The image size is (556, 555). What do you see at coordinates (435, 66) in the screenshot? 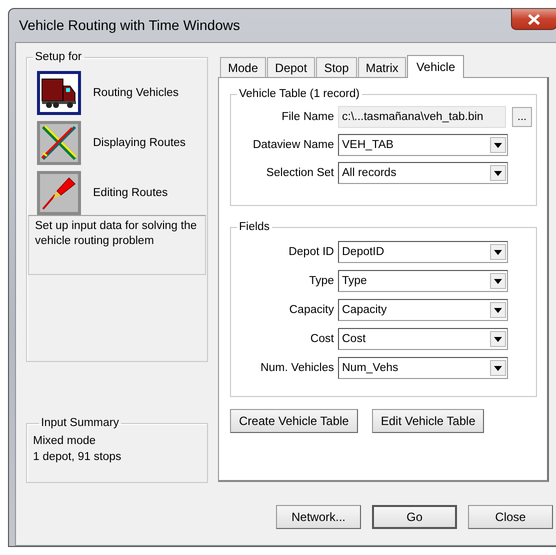
I see `tab: Vehicle` at bounding box center [435, 66].